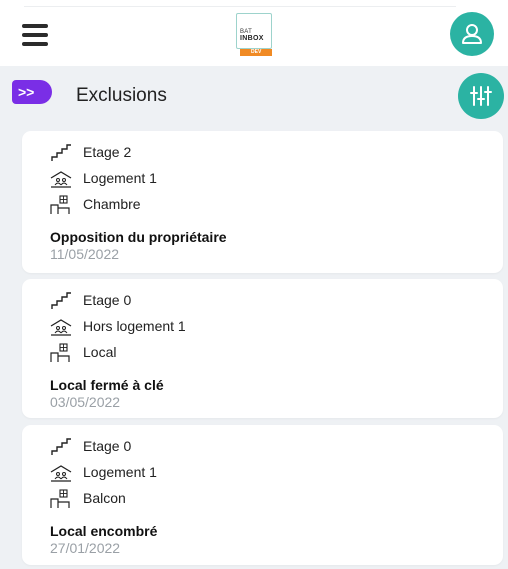  I want to click on top-divider, so click(240, 6).